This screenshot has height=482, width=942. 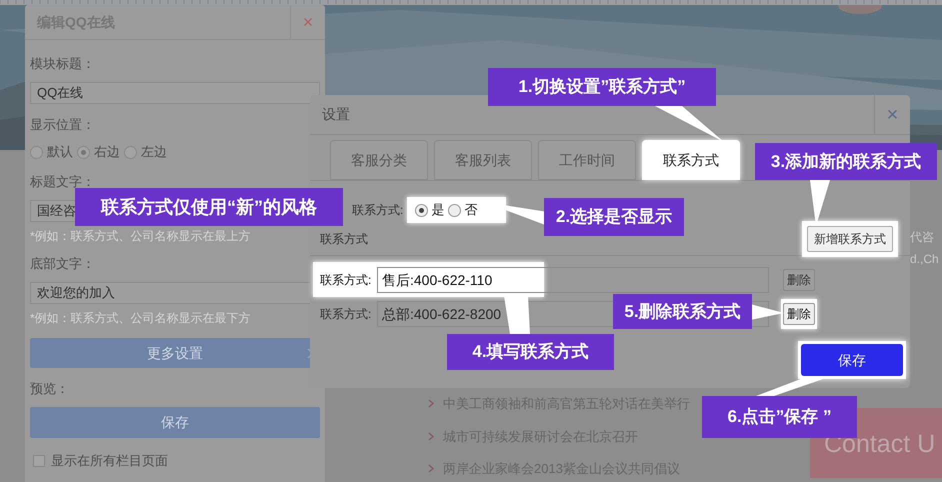 I want to click on tab: 工作时间, so click(x=587, y=160).